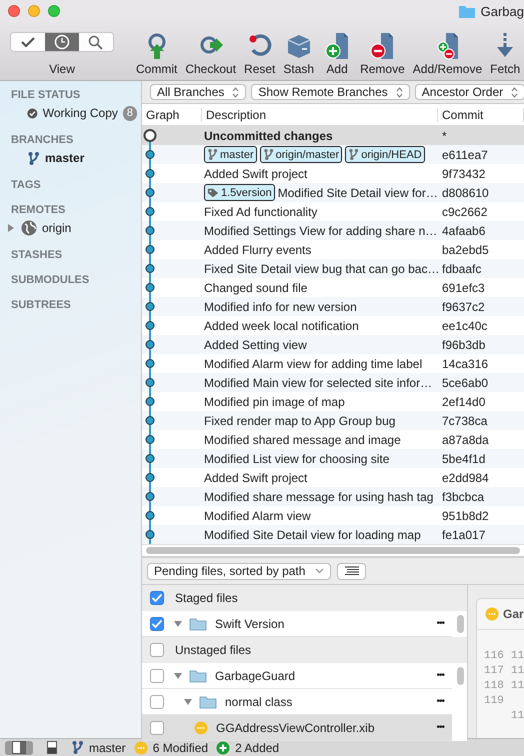 This screenshot has height=756, width=524. I want to click on branch-label: origin/master, so click(301, 154).